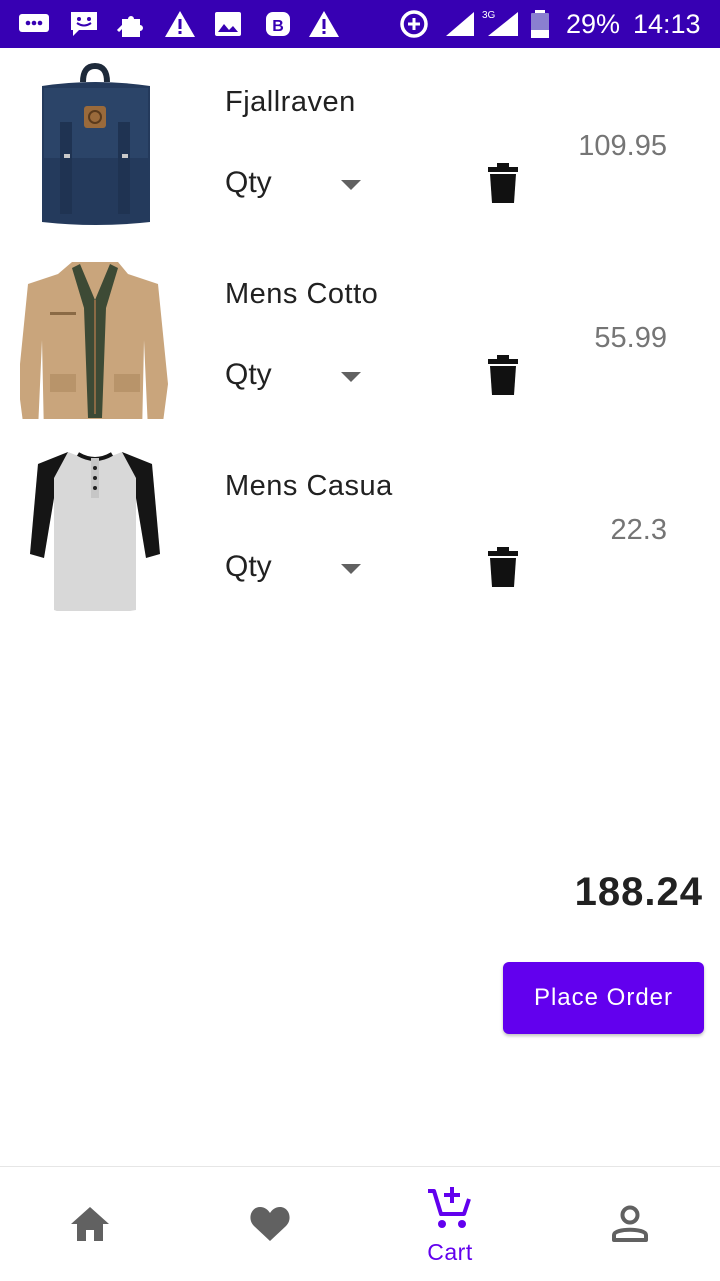 The width and height of the screenshot is (720, 1281). I want to click on cart-item: Mens Cotto Qty 55.99, so click(360, 336).